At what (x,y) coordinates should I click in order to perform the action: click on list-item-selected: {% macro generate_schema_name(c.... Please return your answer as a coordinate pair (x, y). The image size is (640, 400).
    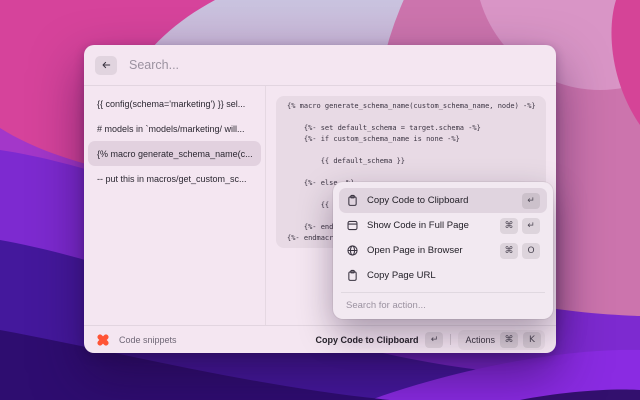
    Looking at the image, I should click on (174, 153).